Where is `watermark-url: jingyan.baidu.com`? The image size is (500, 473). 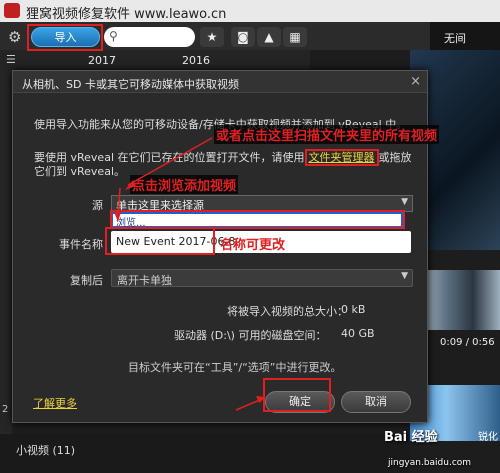
watermark-url: jingyan.baidu.com is located at coordinates (430, 463).